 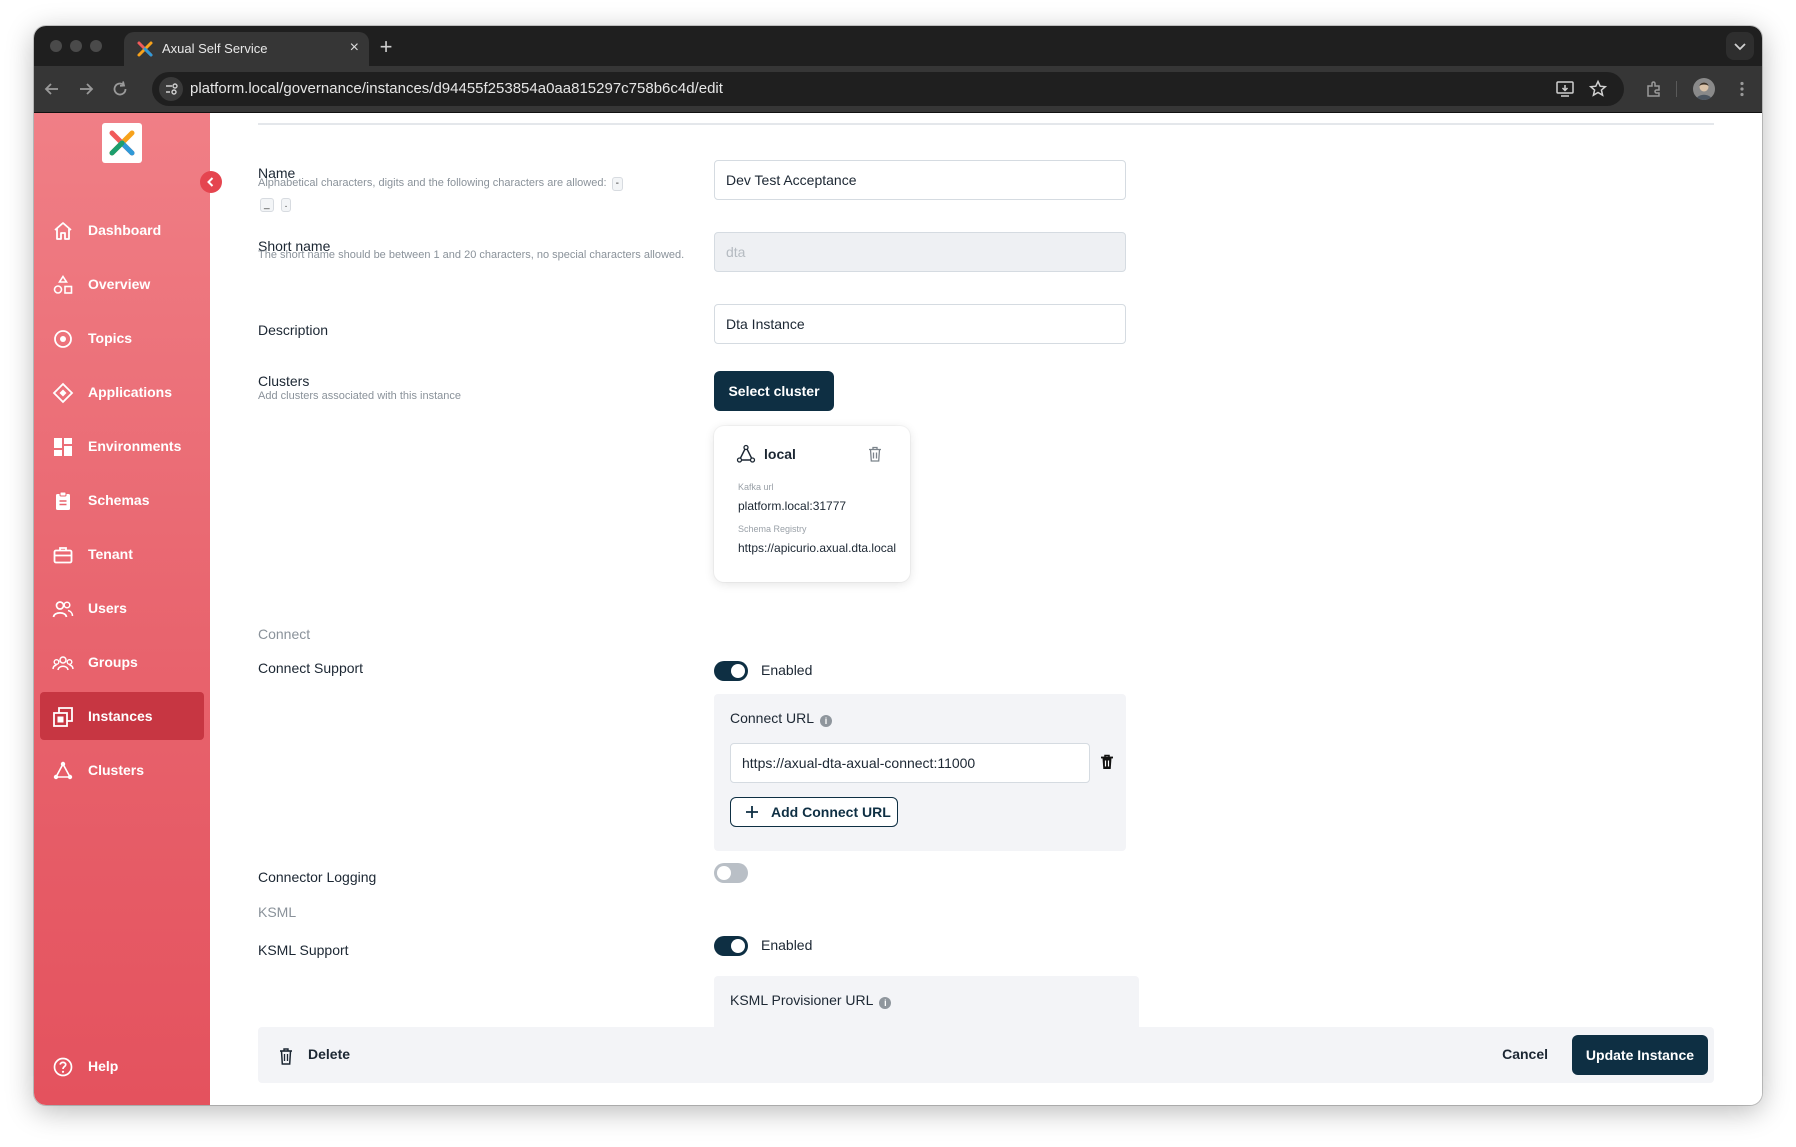 I want to click on install-app-icon, so click(x=1565, y=89).